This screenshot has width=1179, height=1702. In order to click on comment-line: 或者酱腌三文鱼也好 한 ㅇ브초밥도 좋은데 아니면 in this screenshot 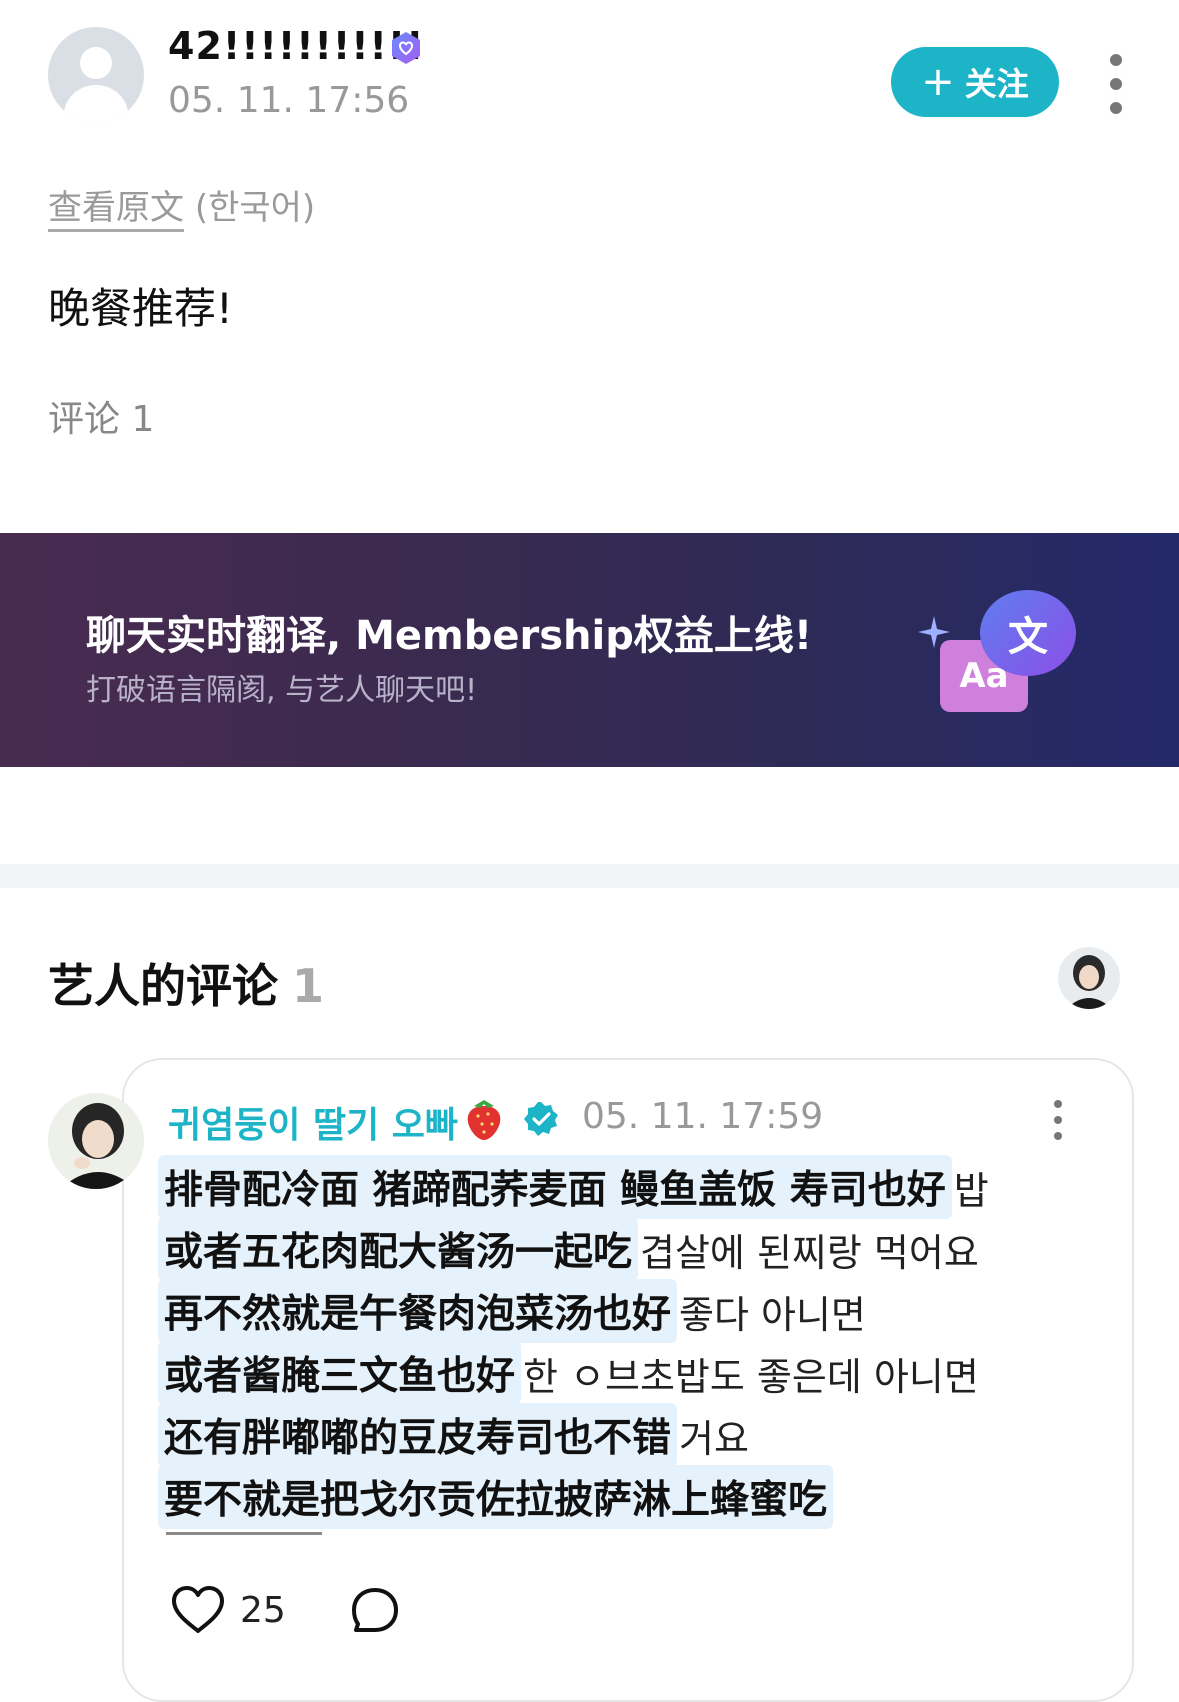, I will do `click(618, 1373)`.